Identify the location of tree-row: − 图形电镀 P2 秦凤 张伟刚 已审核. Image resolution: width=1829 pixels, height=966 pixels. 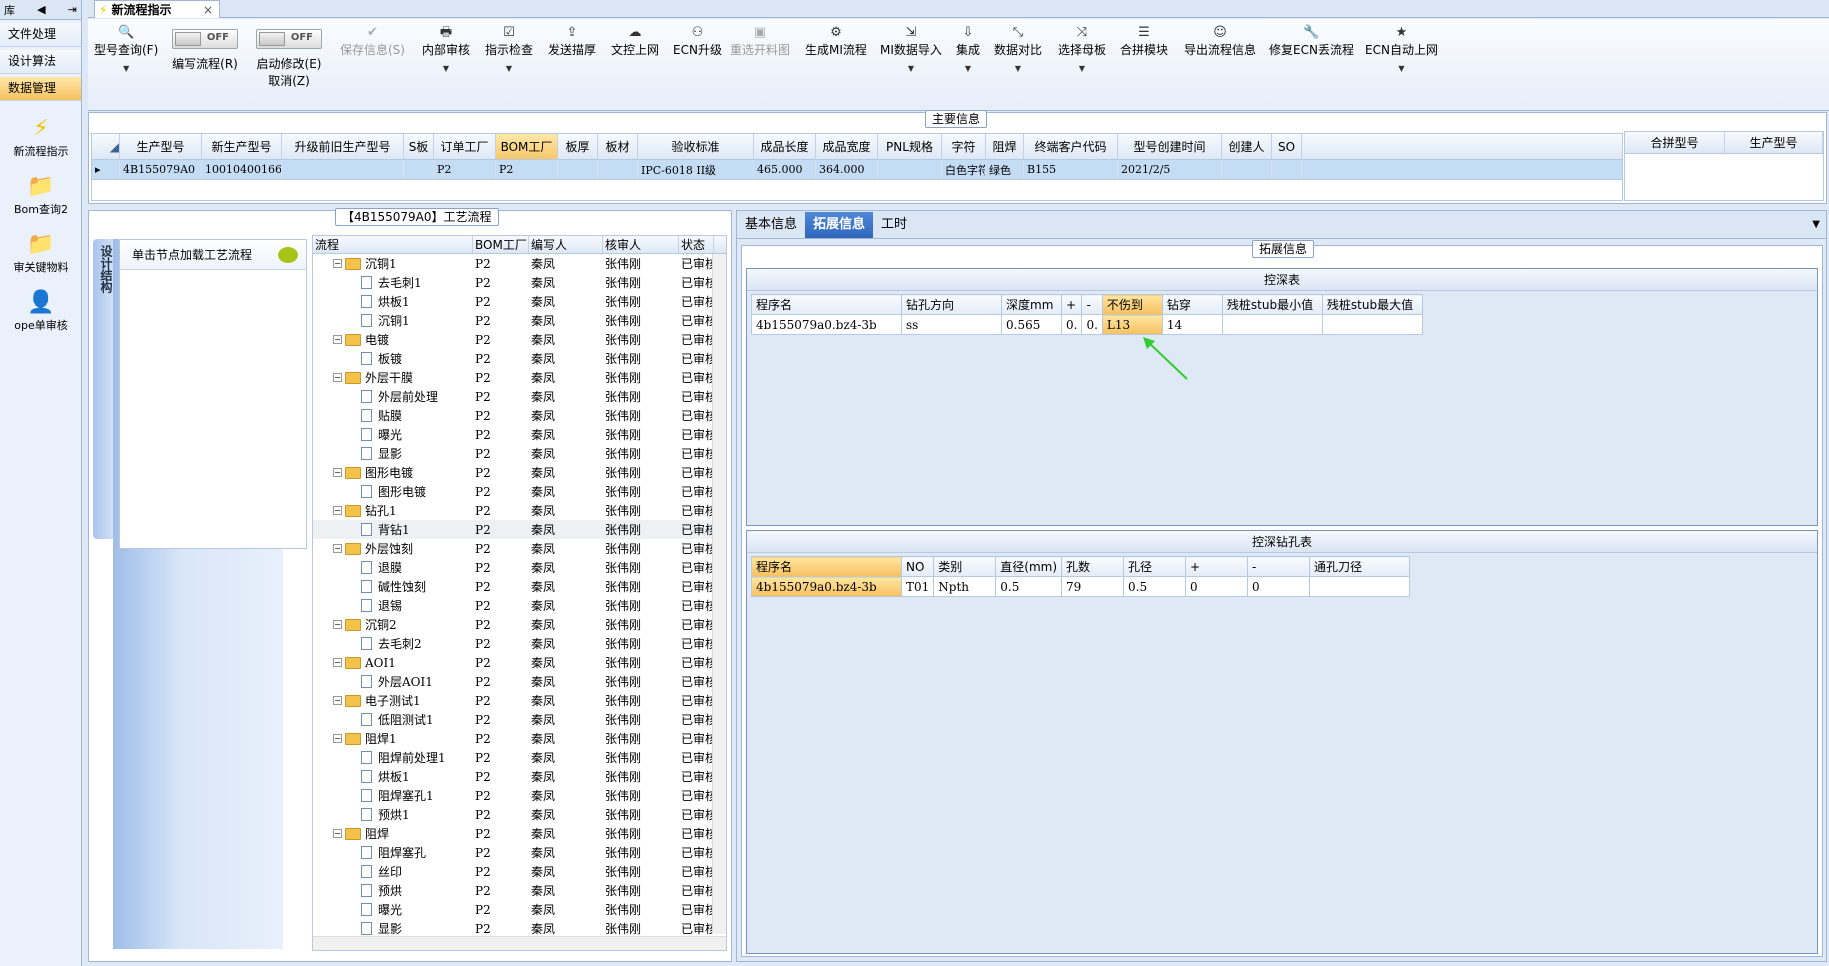
(519, 472).